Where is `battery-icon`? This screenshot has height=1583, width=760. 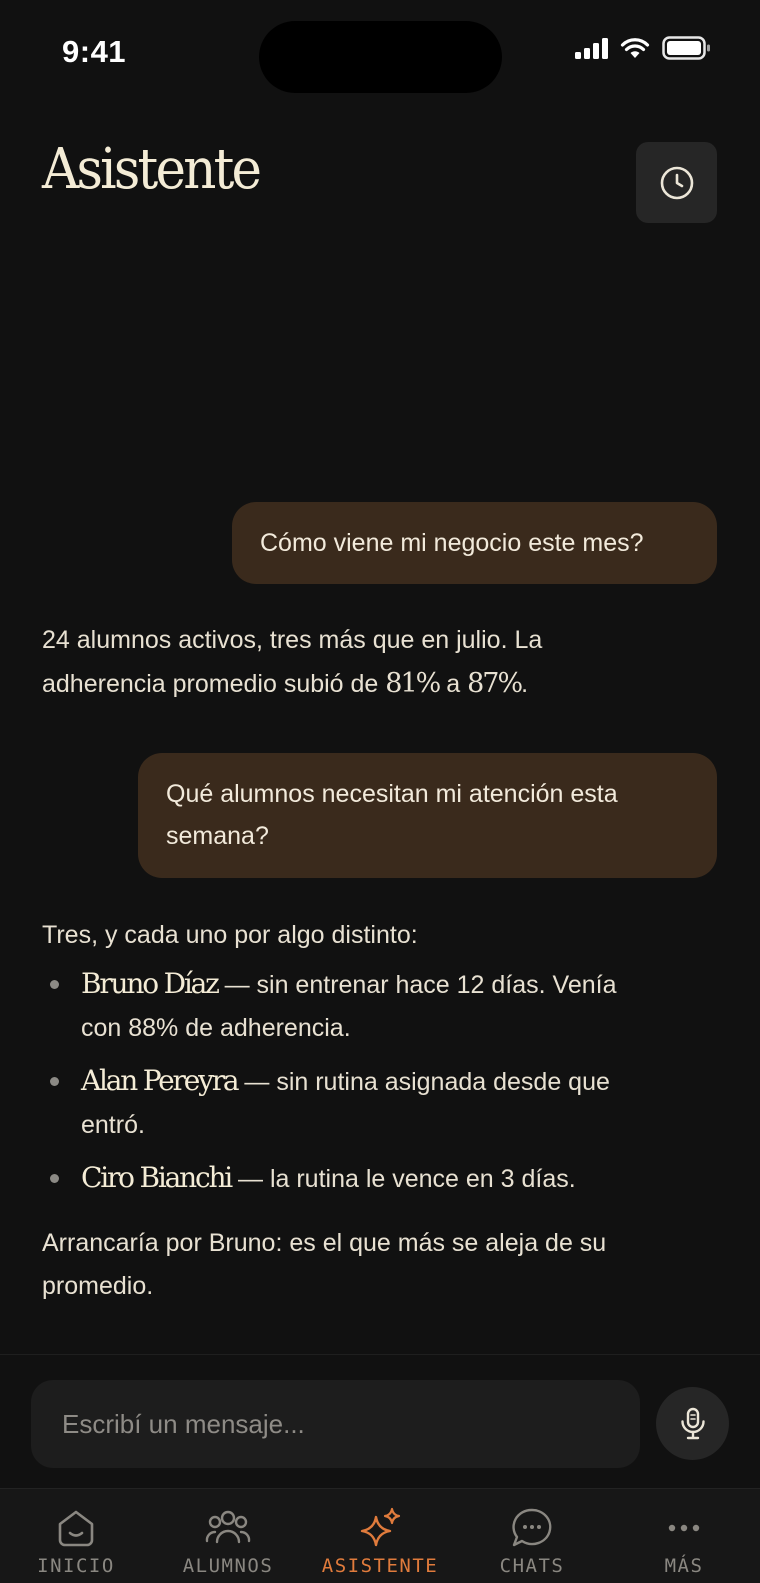
battery-icon is located at coordinates (686, 48).